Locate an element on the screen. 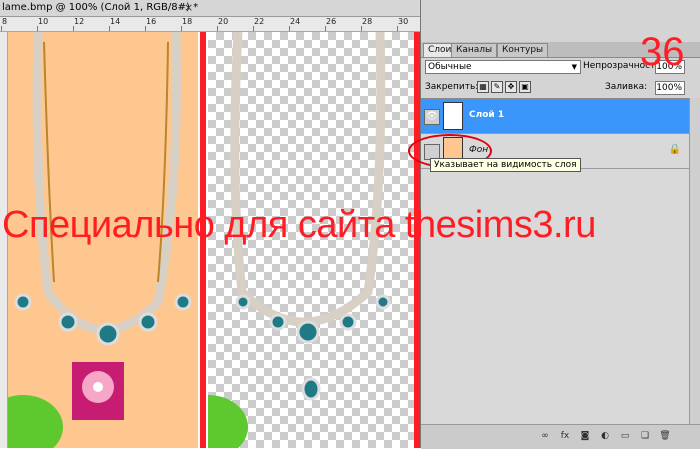 The width and height of the screenshot is (700, 449). ruler-label: 10 is located at coordinates (43, 21).